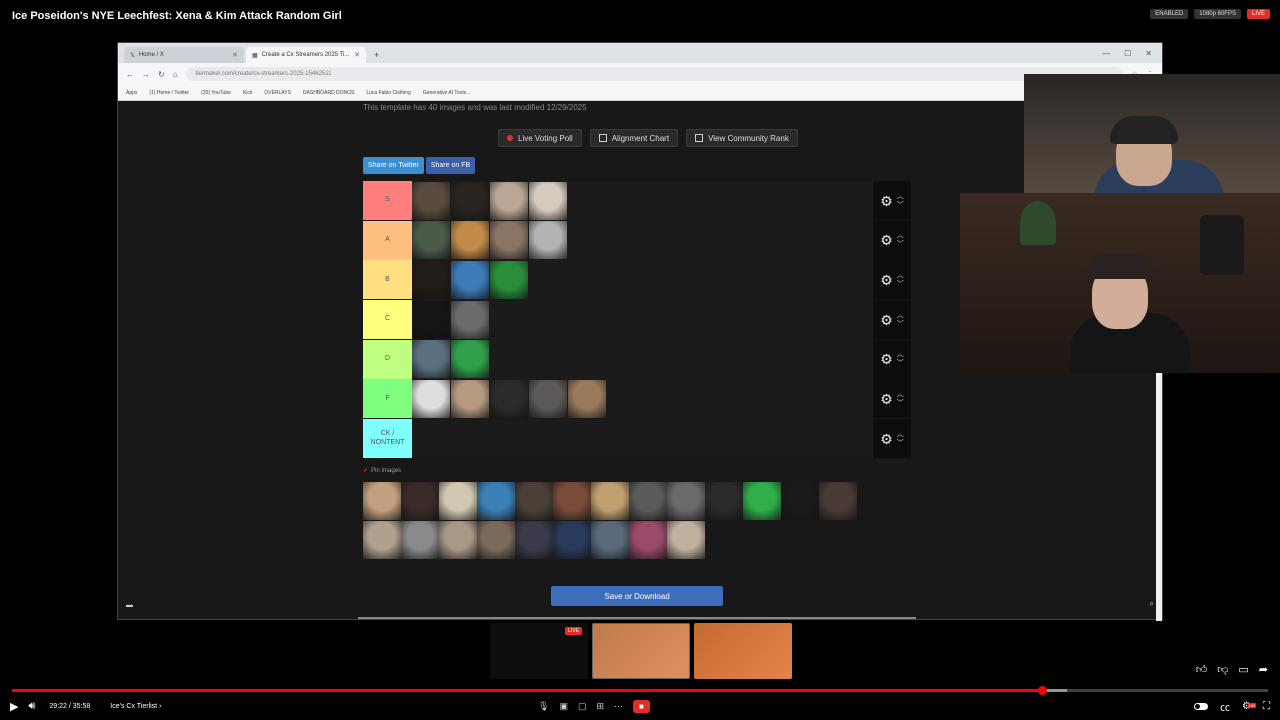  What do you see at coordinates (582, 706) in the screenshot?
I see `screen-icon: ▢` at bounding box center [582, 706].